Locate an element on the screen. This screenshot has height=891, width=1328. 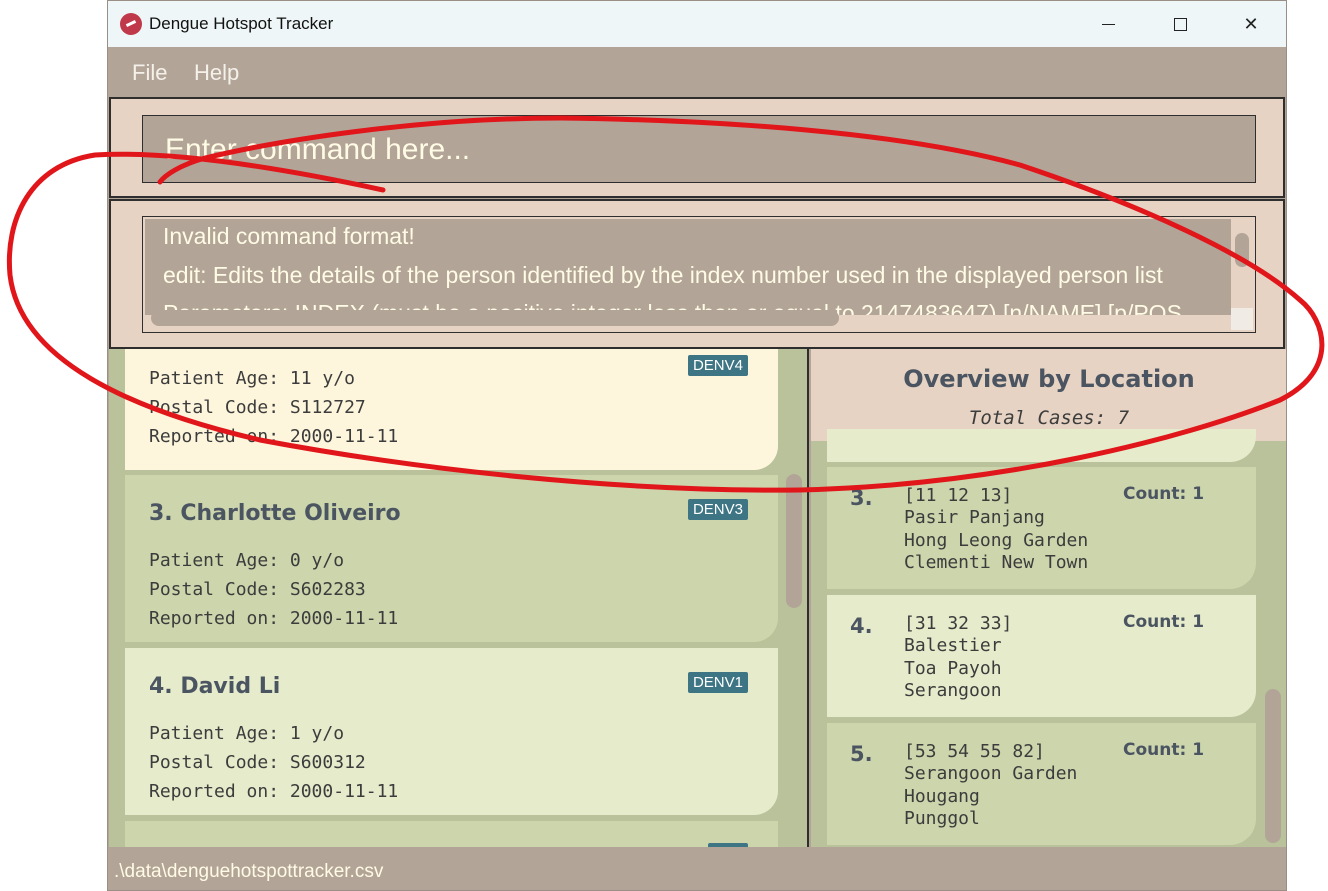
case-tag: DENV3 is located at coordinates (717, 509).